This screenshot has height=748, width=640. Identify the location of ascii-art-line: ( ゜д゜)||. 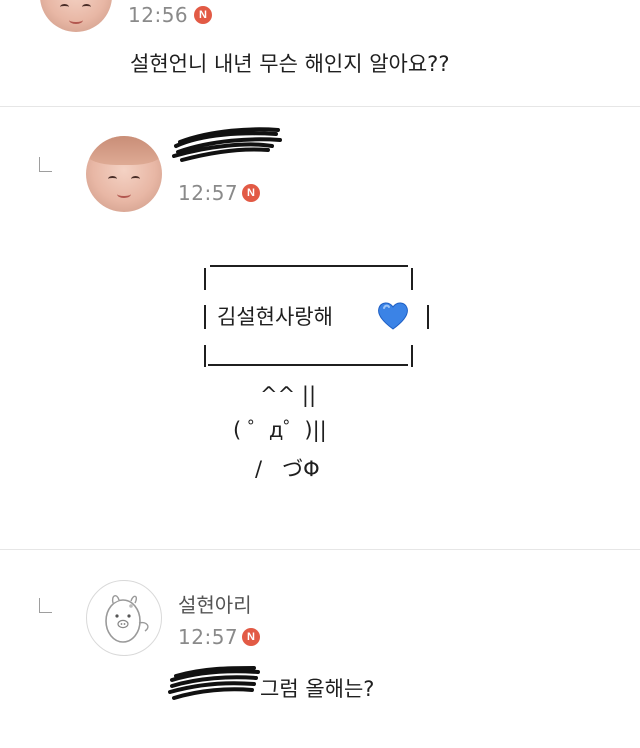
(280, 430).